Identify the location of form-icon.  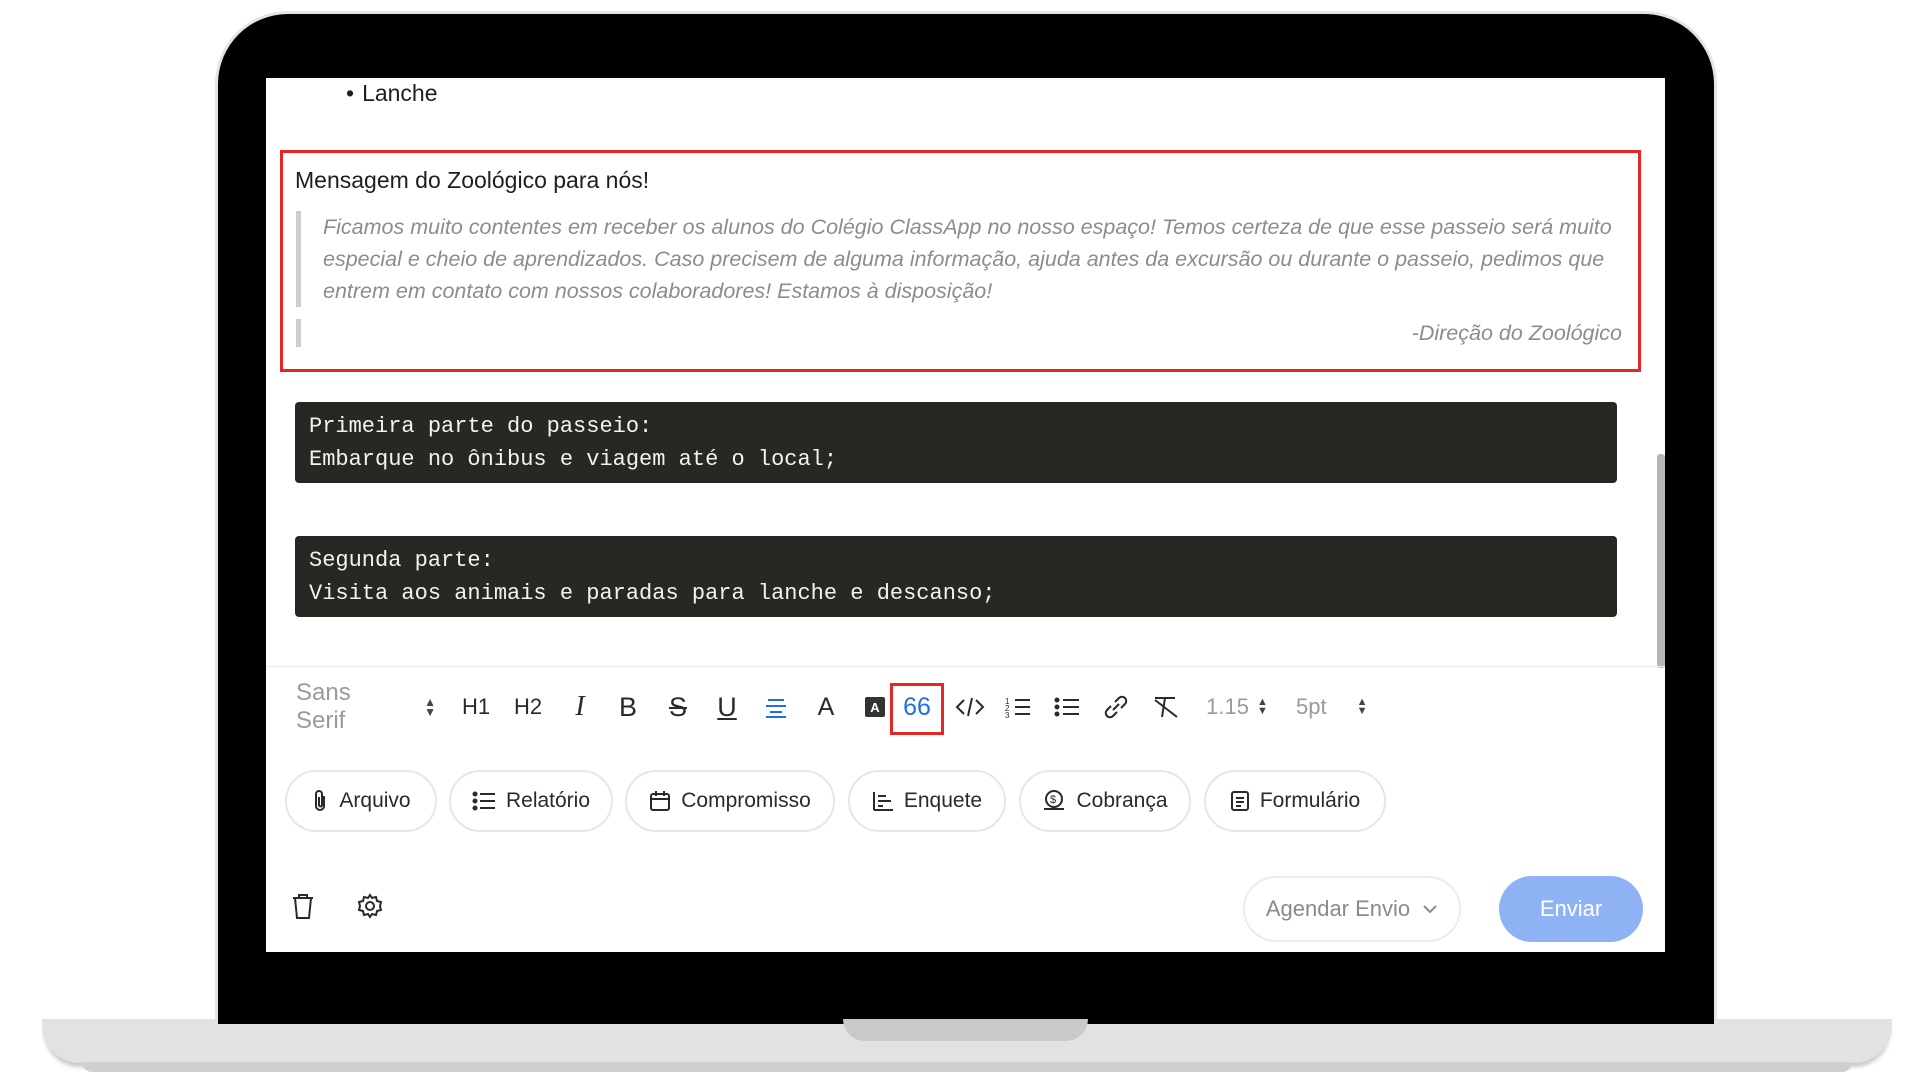
(1239, 801).